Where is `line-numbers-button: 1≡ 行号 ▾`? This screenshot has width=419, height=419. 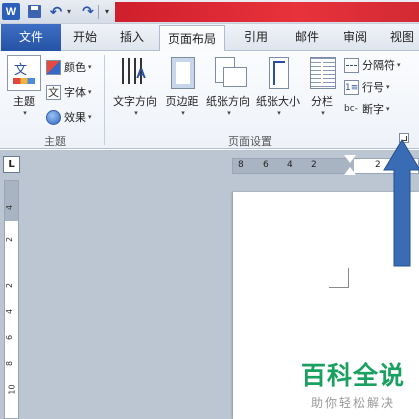 line-numbers-button: 1≡ 行号 ▾ is located at coordinates (367, 87).